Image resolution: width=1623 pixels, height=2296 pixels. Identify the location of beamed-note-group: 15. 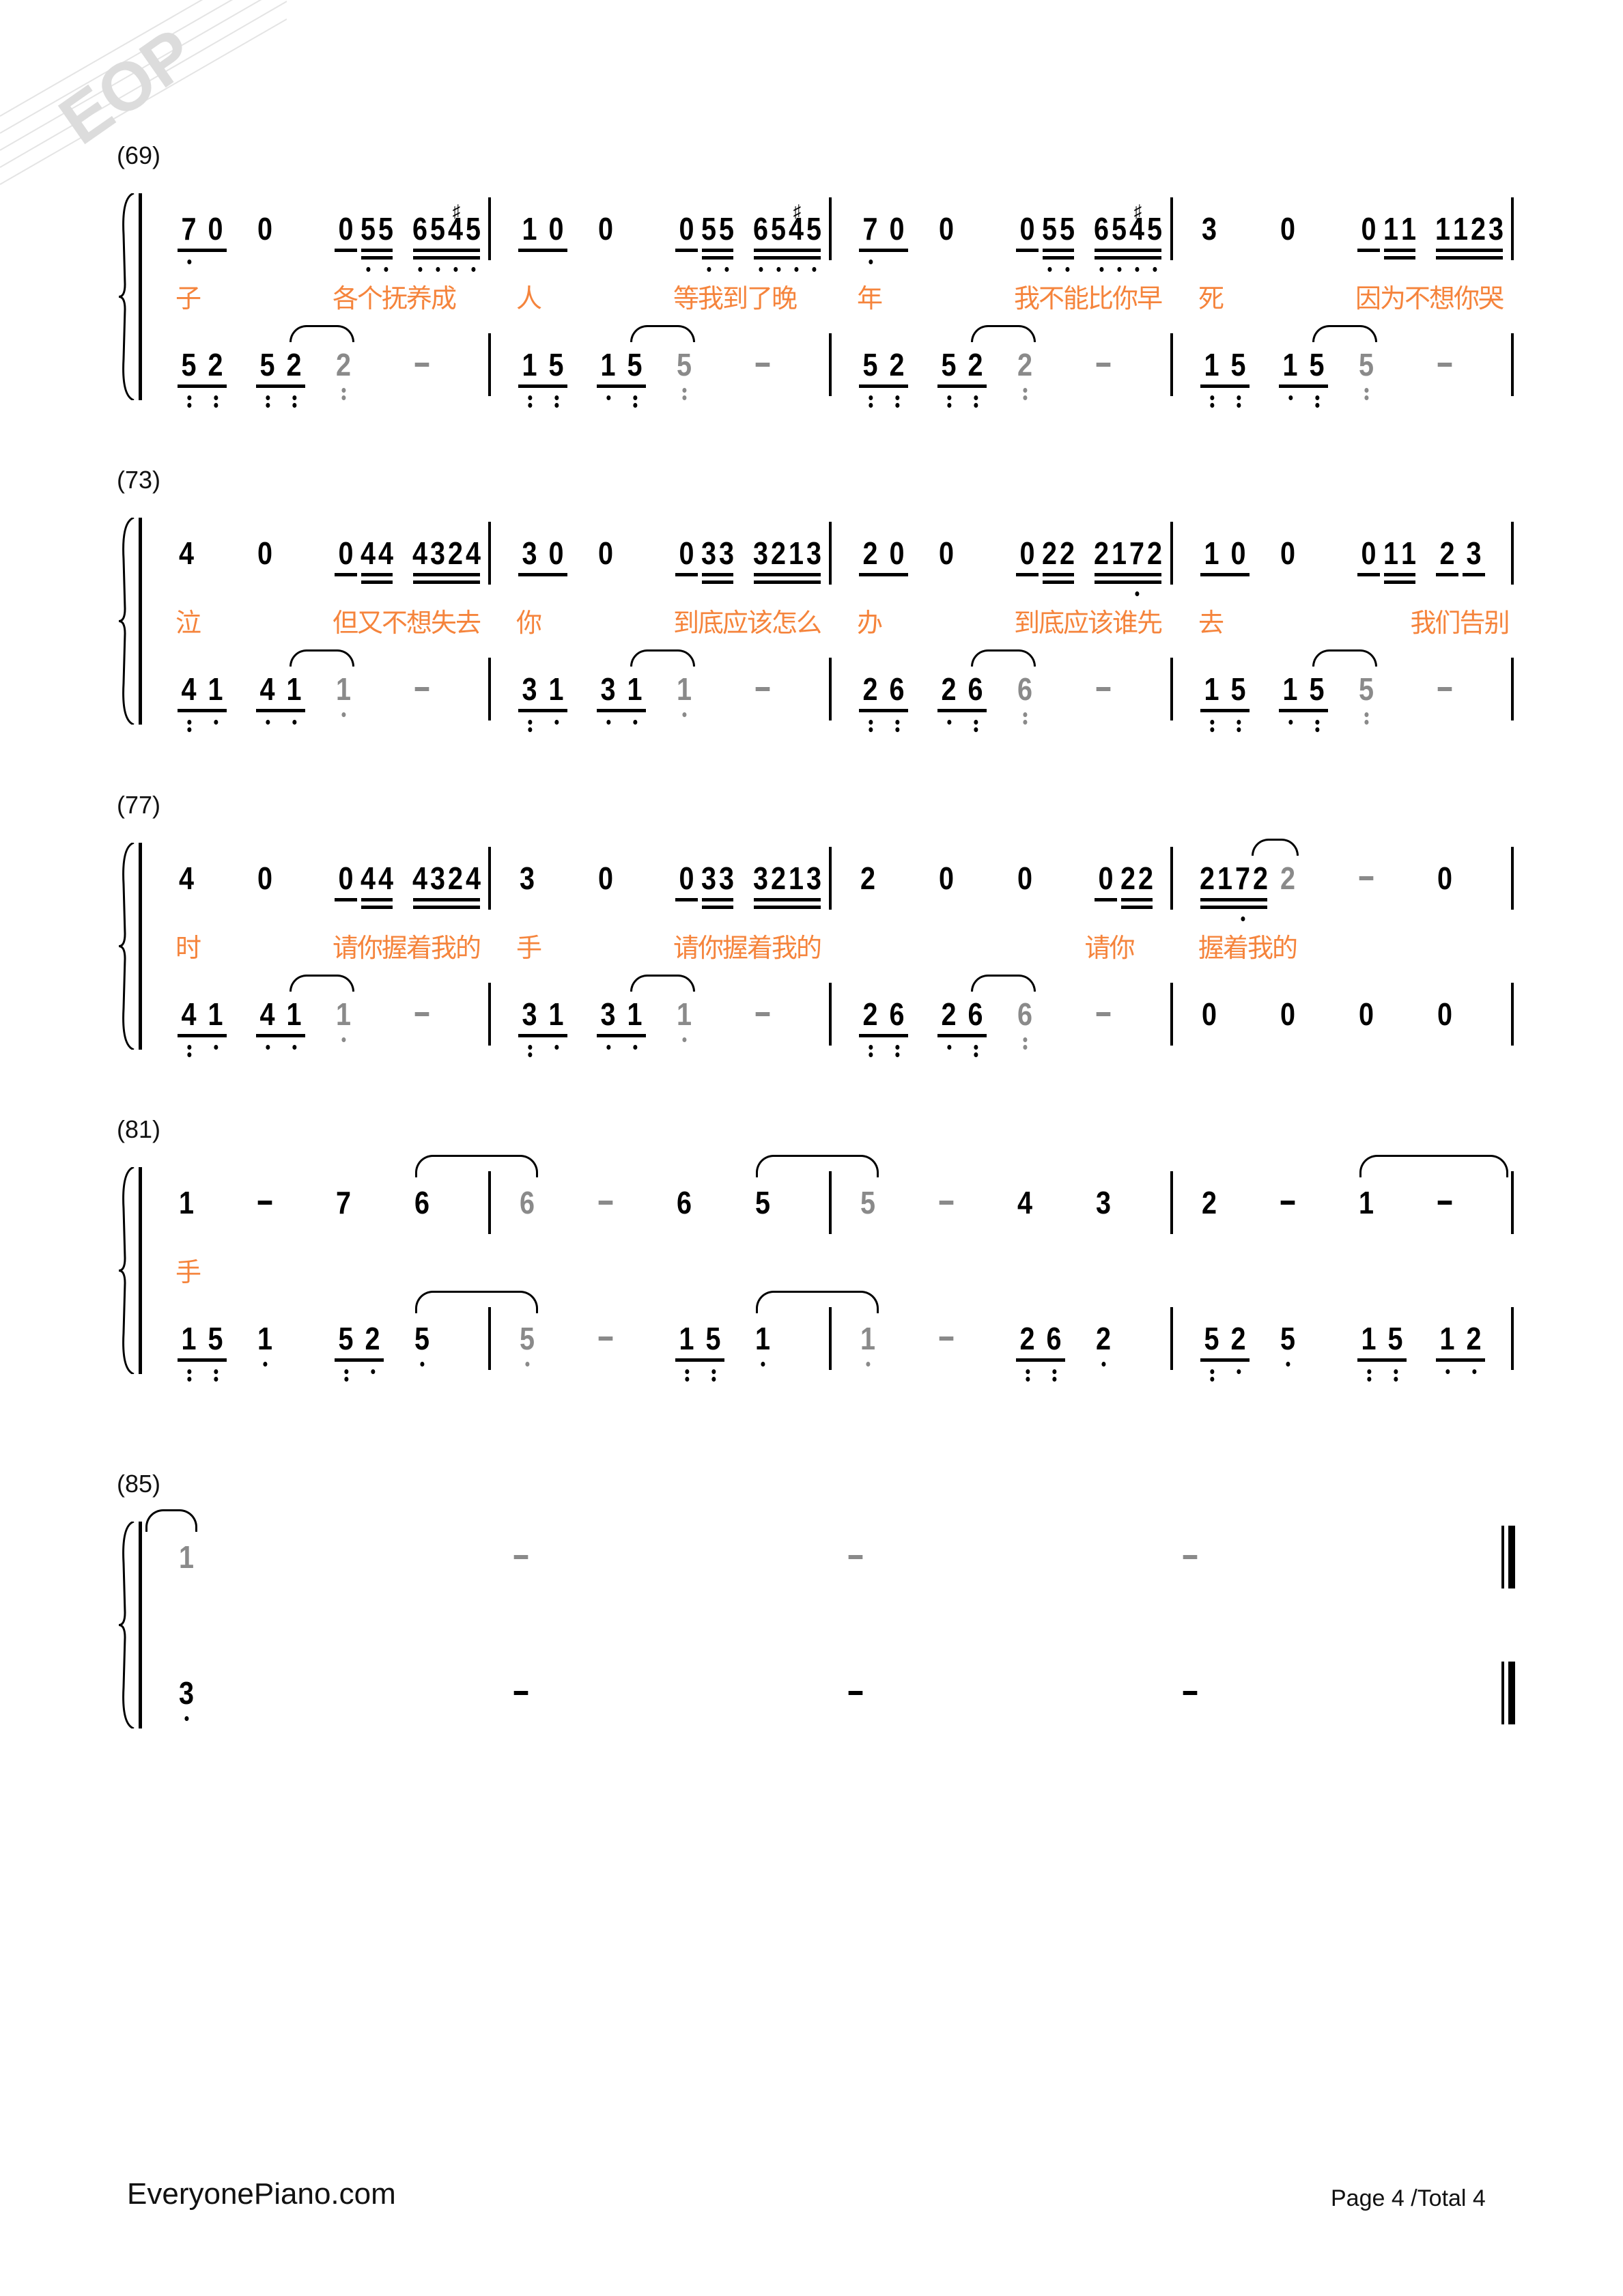
(1225, 377).